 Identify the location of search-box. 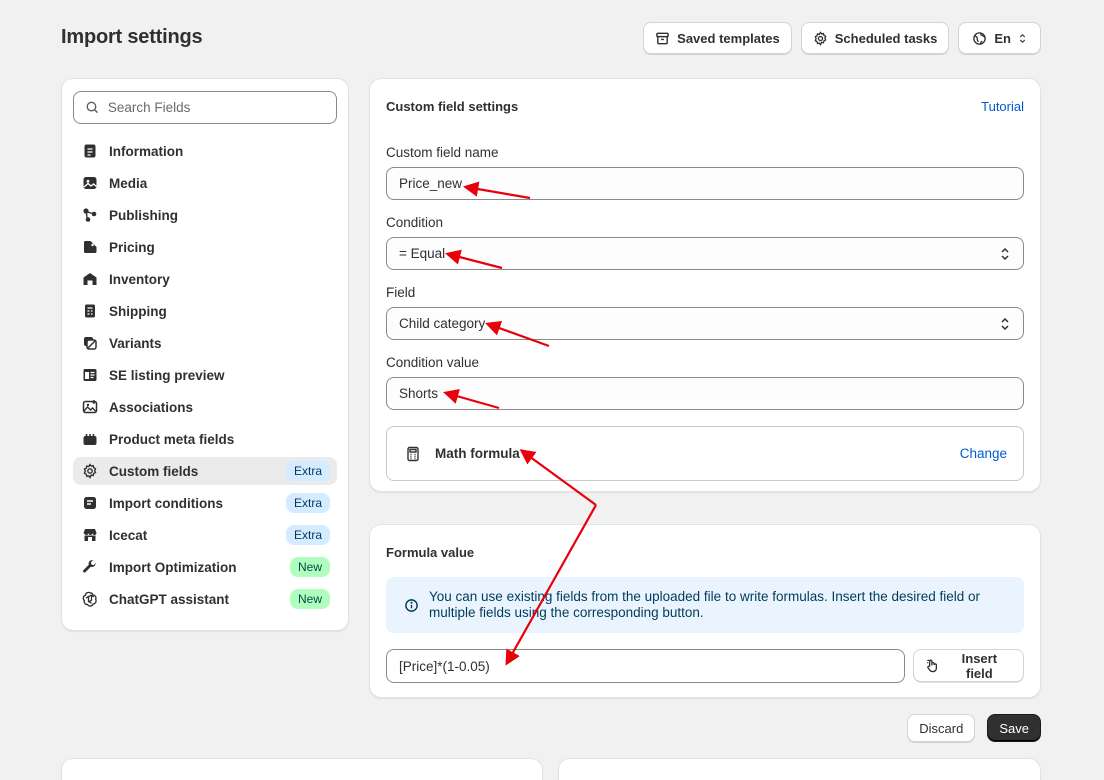
(205, 107).